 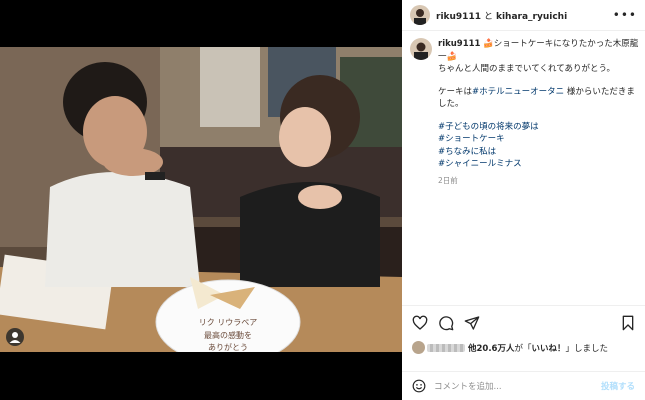 I want to click on liker-avatar, so click(x=418, y=347).